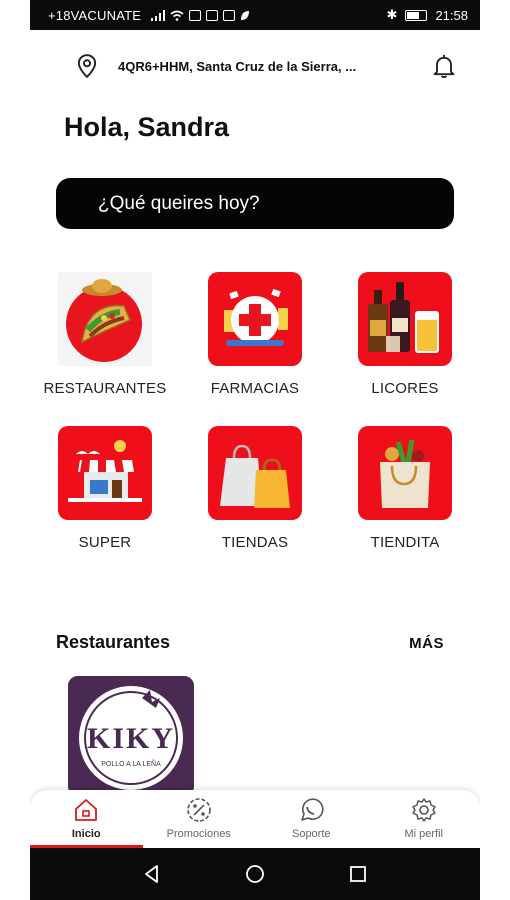 This screenshot has width=510, height=900. What do you see at coordinates (405, 473) in the screenshot?
I see `grocery-bag-icon` at bounding box center [405, 473].